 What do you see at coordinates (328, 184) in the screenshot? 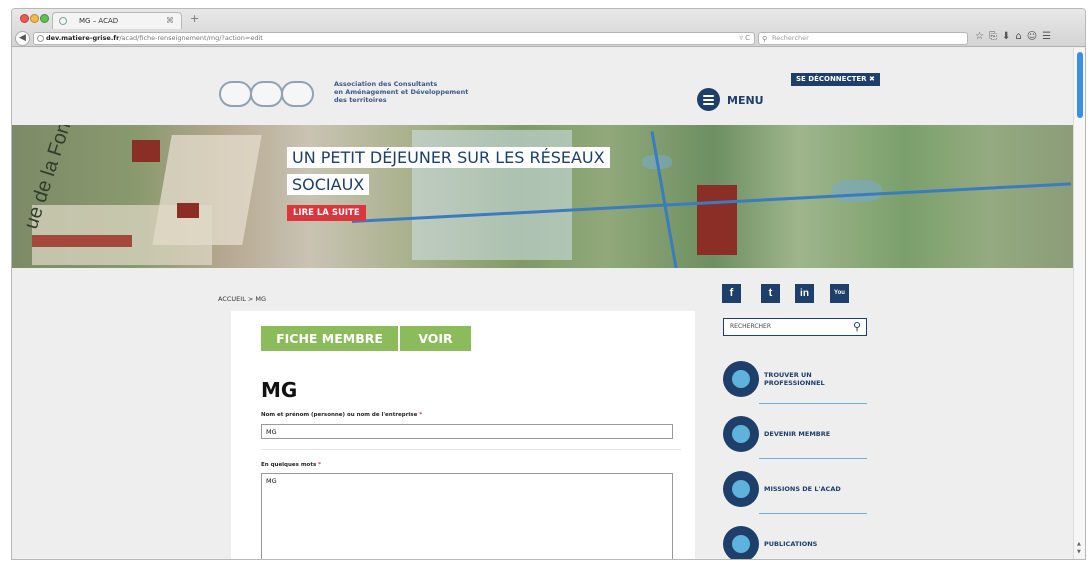
I see `hero-title-line-2: SOCIAUX` at bounding box center [328, 184].